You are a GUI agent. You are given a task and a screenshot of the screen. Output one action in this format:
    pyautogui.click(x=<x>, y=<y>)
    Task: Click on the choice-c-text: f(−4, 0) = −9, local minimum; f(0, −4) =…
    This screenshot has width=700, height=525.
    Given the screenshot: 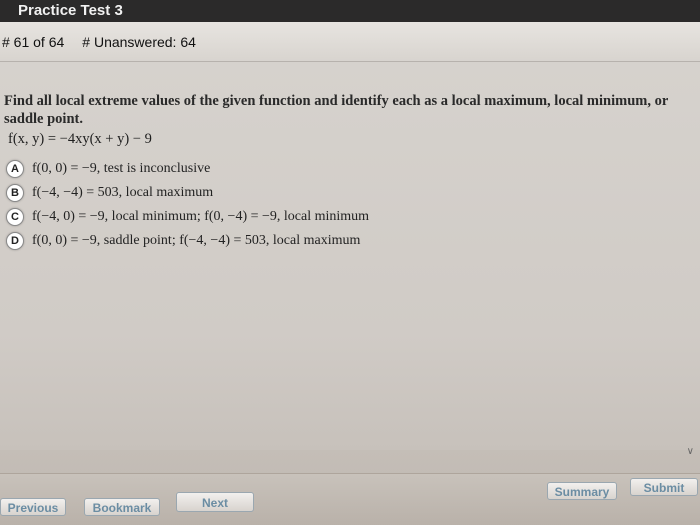 What is the action you would take?
    pyautogui.click(x=201, y=216)
    